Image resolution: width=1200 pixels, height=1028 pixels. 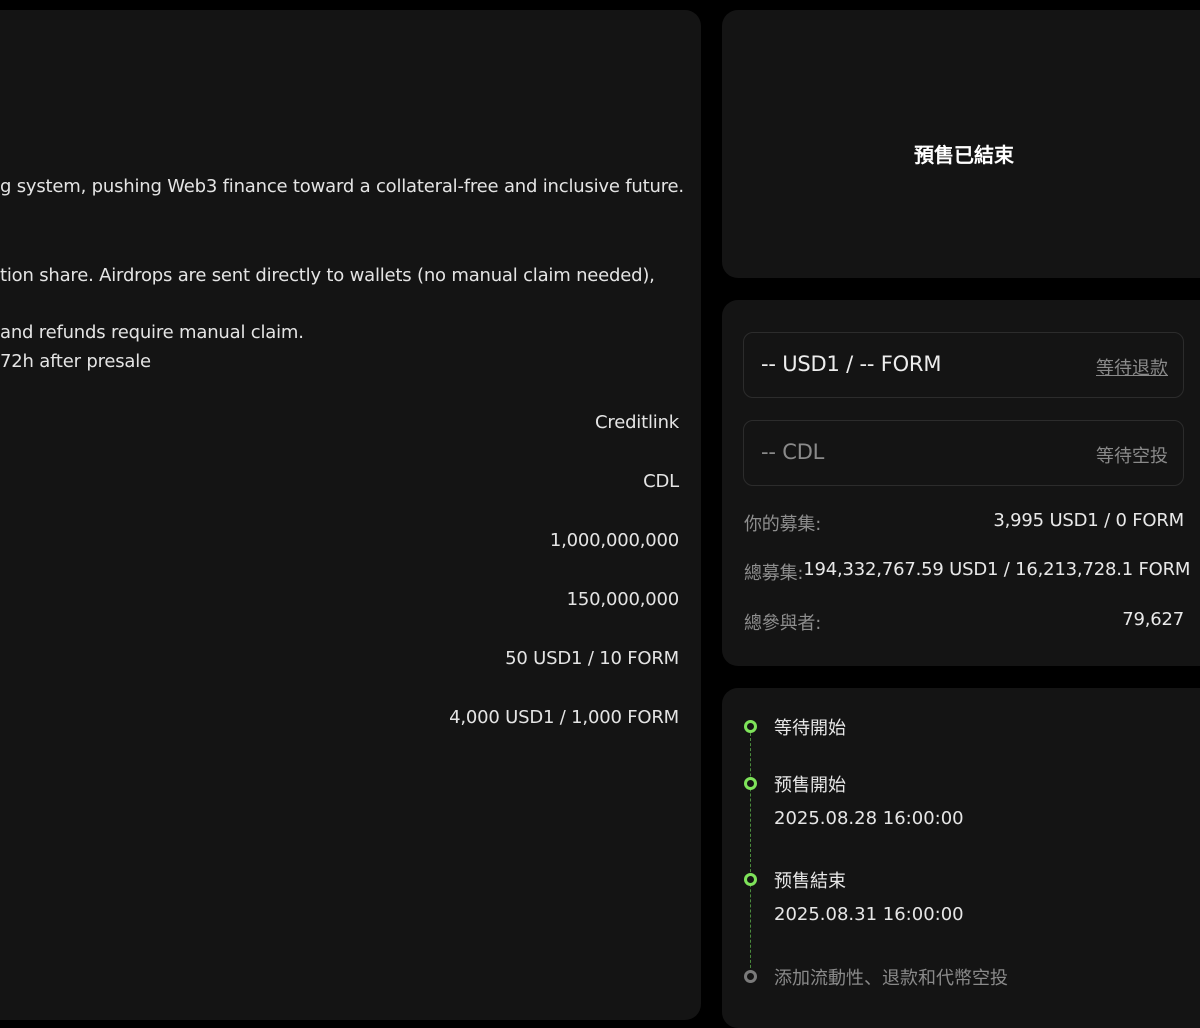 I want to click on airdrop-row: -- CDL 等待空投, so click(x=963, y=453).